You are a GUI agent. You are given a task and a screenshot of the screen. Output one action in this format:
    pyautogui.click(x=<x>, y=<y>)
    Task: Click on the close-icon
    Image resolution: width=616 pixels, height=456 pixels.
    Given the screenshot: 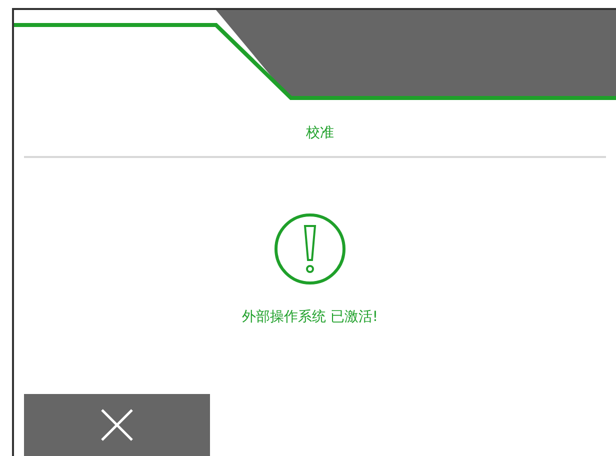 What is the action you would take?
    pyautogui.click(x=117, y=425)
    